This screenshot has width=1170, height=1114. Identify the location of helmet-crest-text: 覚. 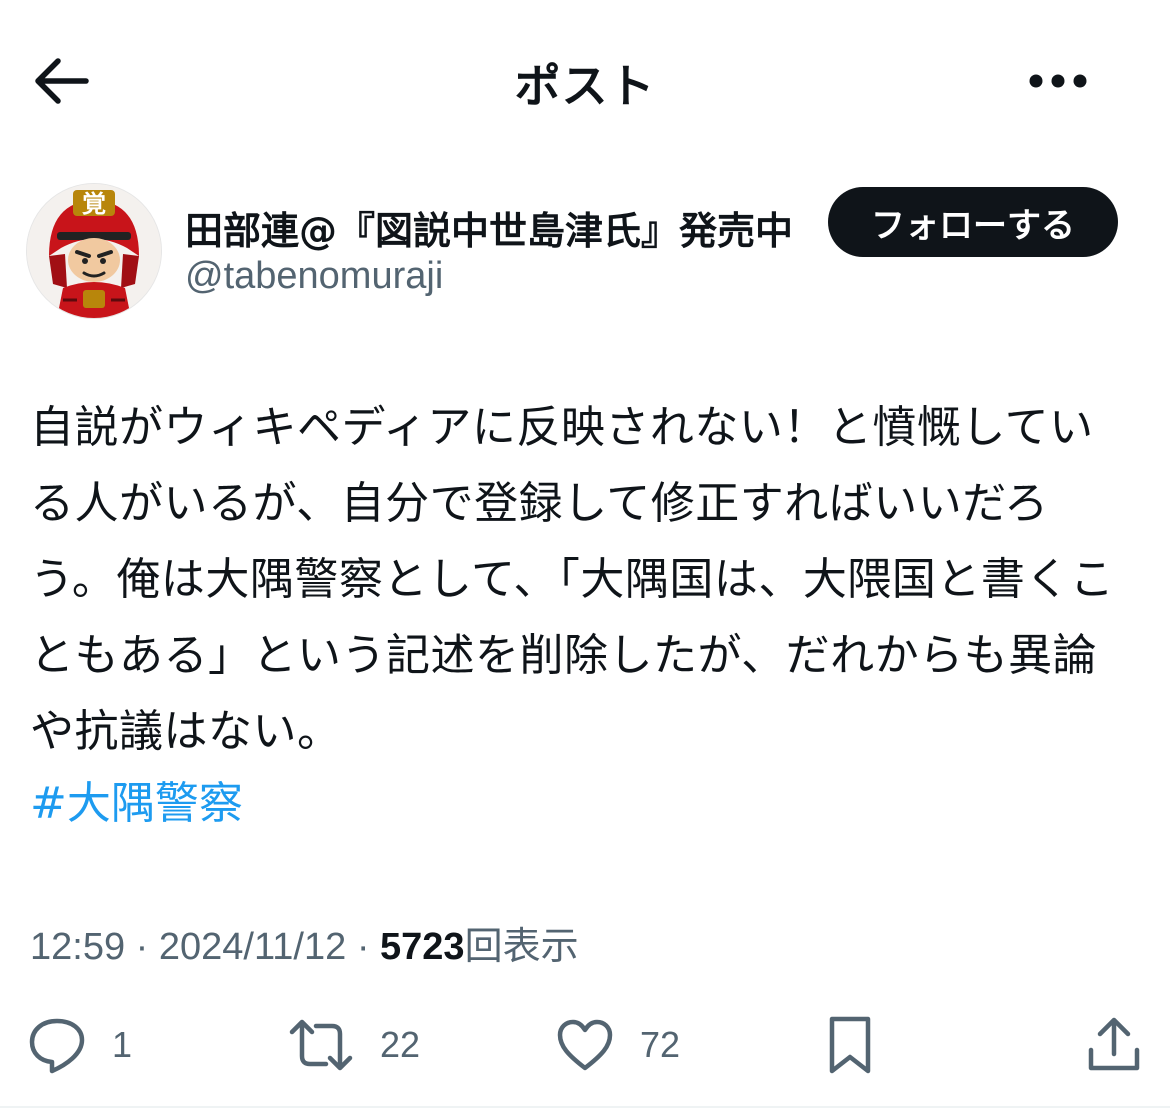
(94, 204).